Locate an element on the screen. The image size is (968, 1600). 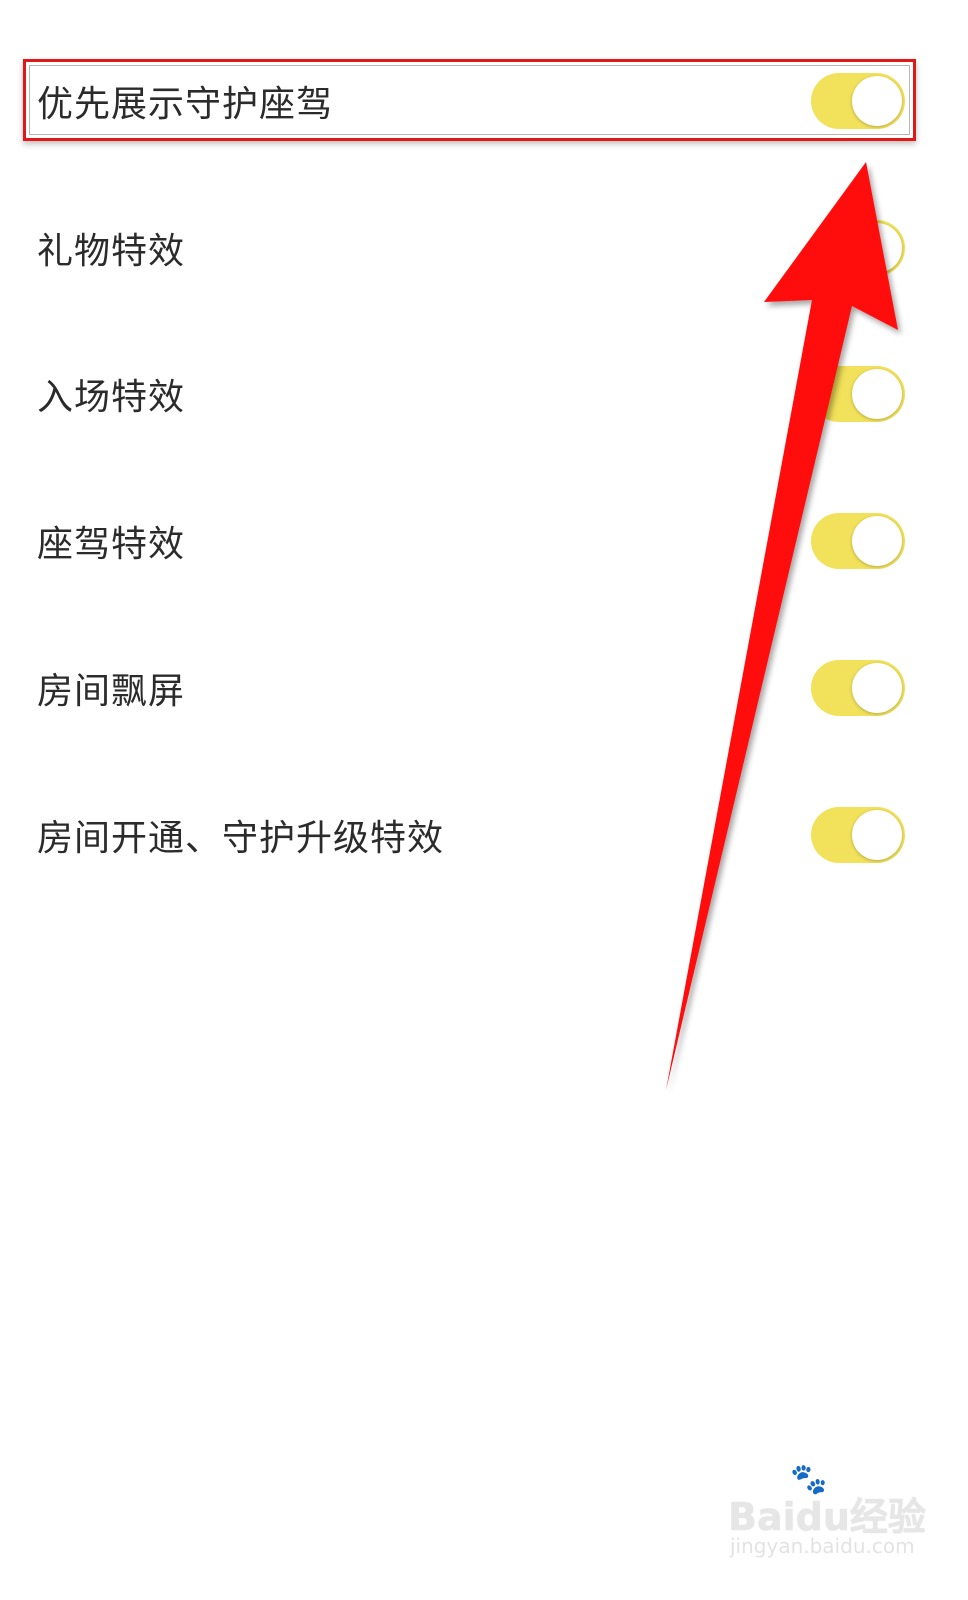
setting-row-room-banner: 房间飘屏 is located at coordinates (484, 687).